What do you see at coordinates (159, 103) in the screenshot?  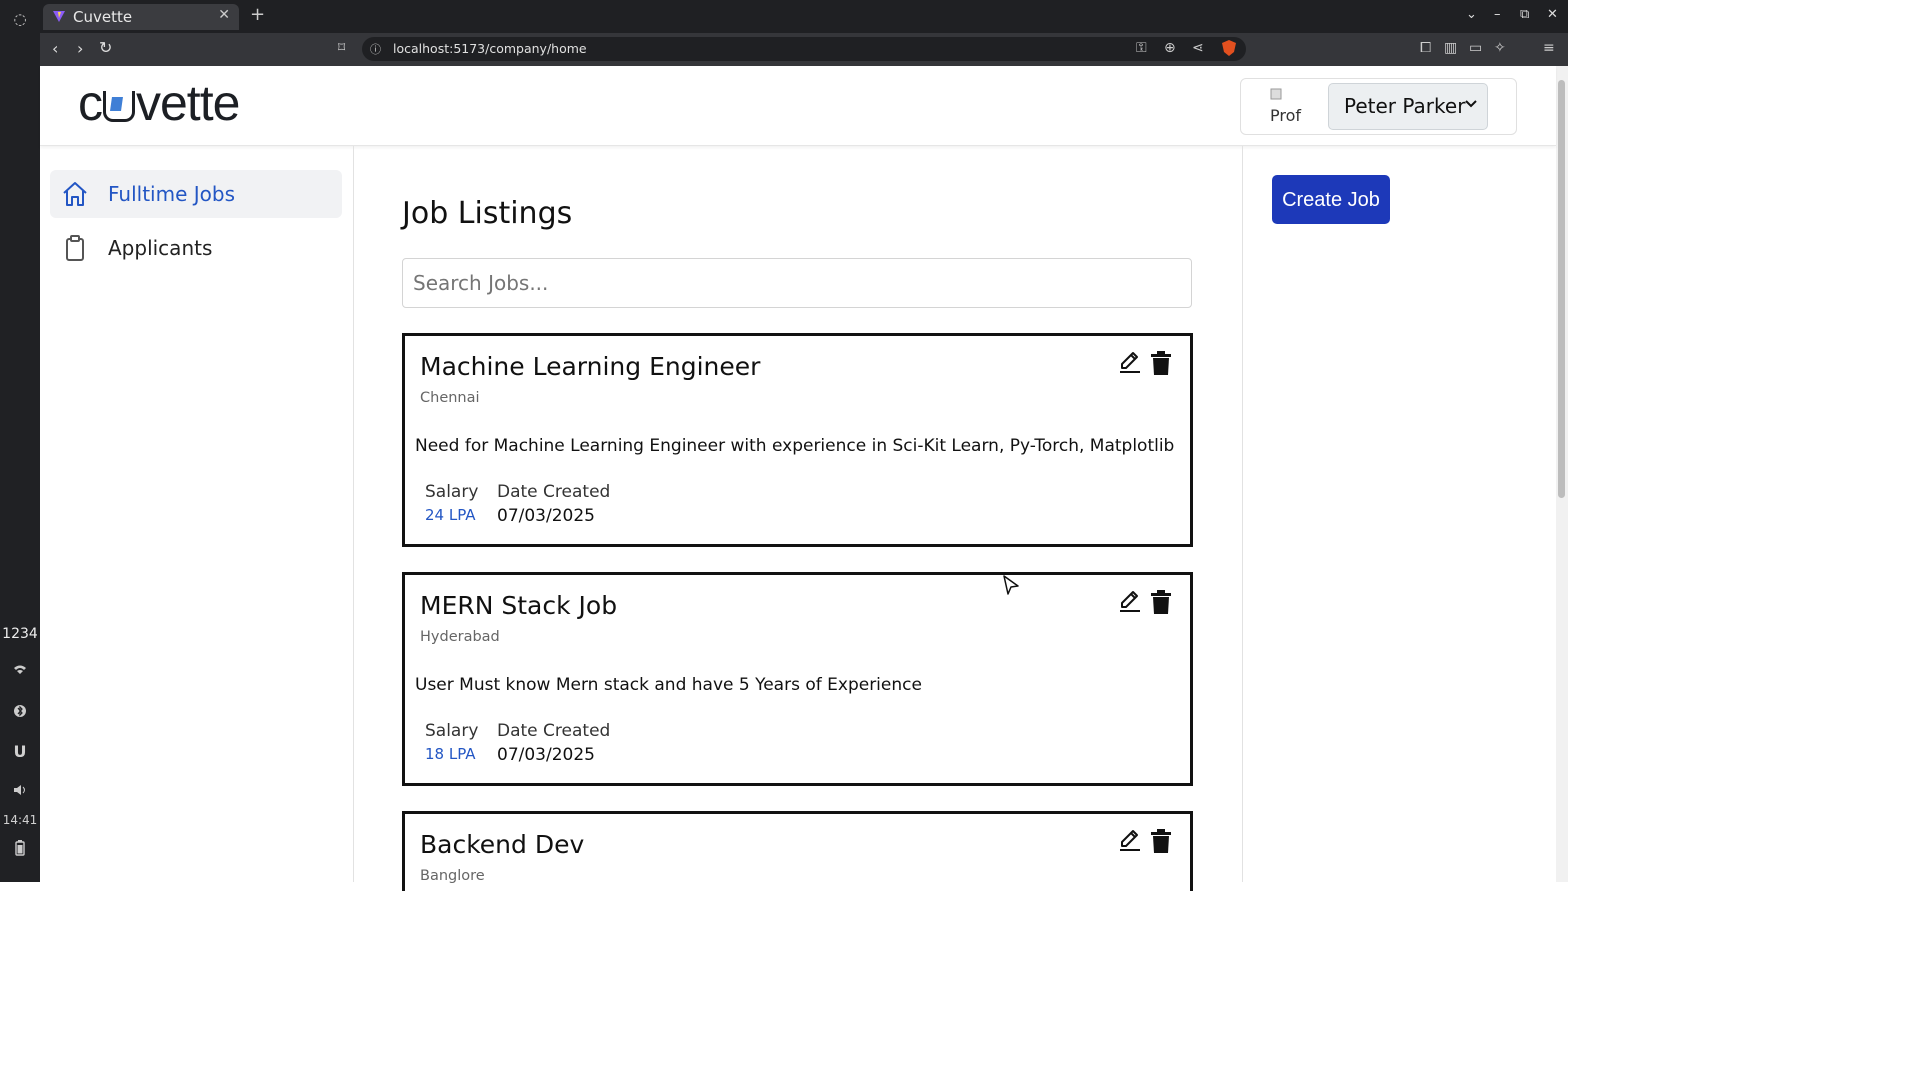 I see `cuvette-logo: c vette` at bounding box center [159, 103].